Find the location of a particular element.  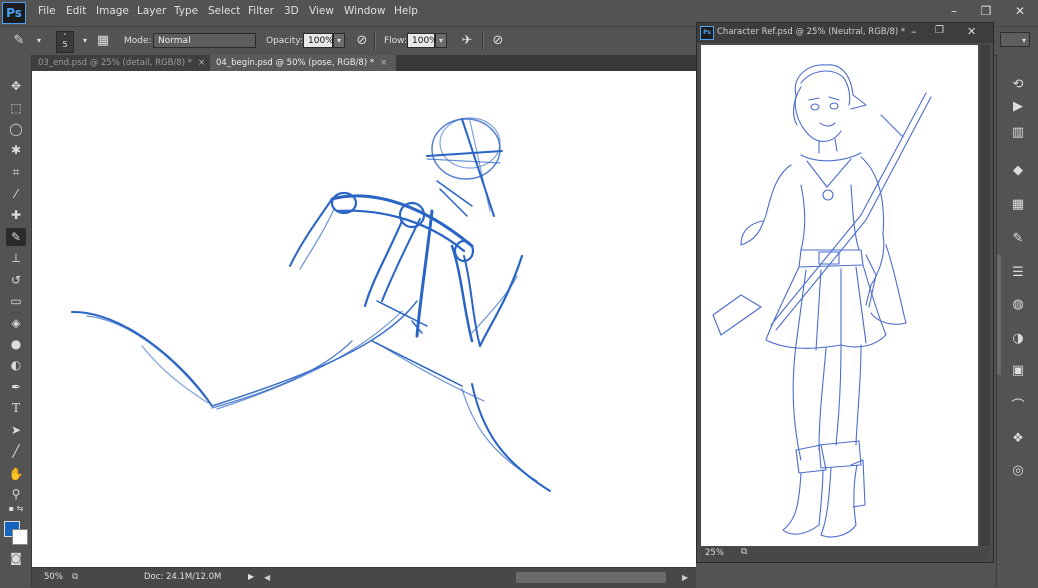

actions-icon: ▶ is located at coordinates (1018, 107).